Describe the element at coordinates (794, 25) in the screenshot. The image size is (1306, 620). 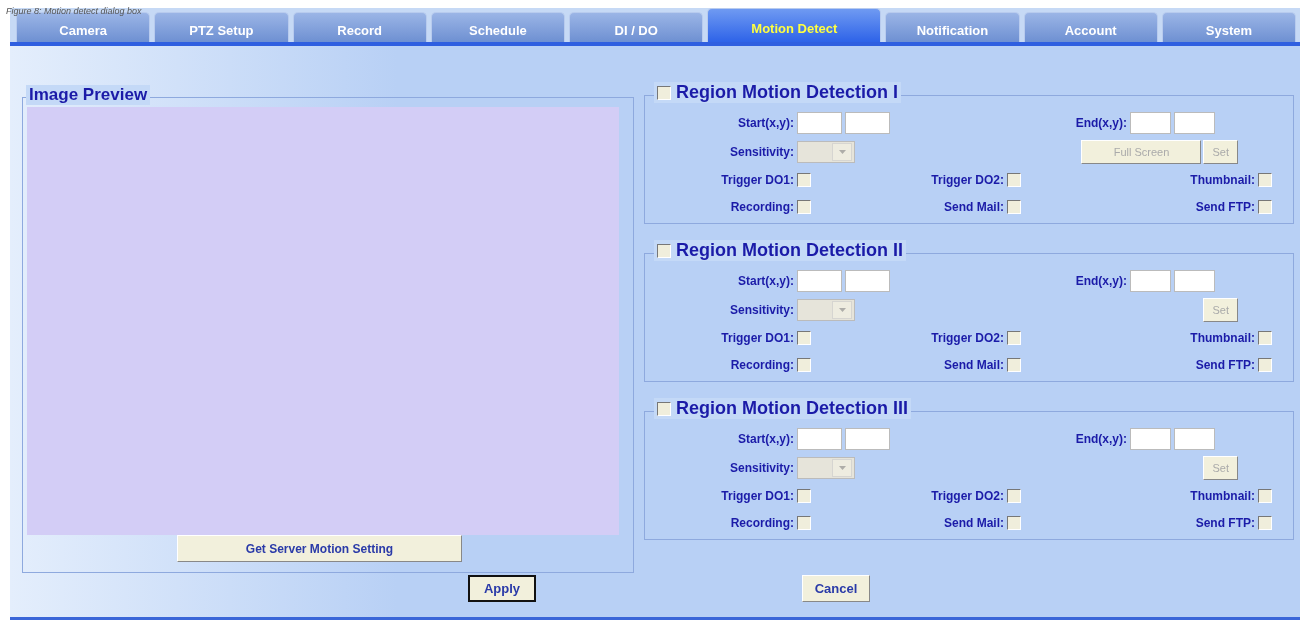
I see `tab: Motion Detect` at that location.